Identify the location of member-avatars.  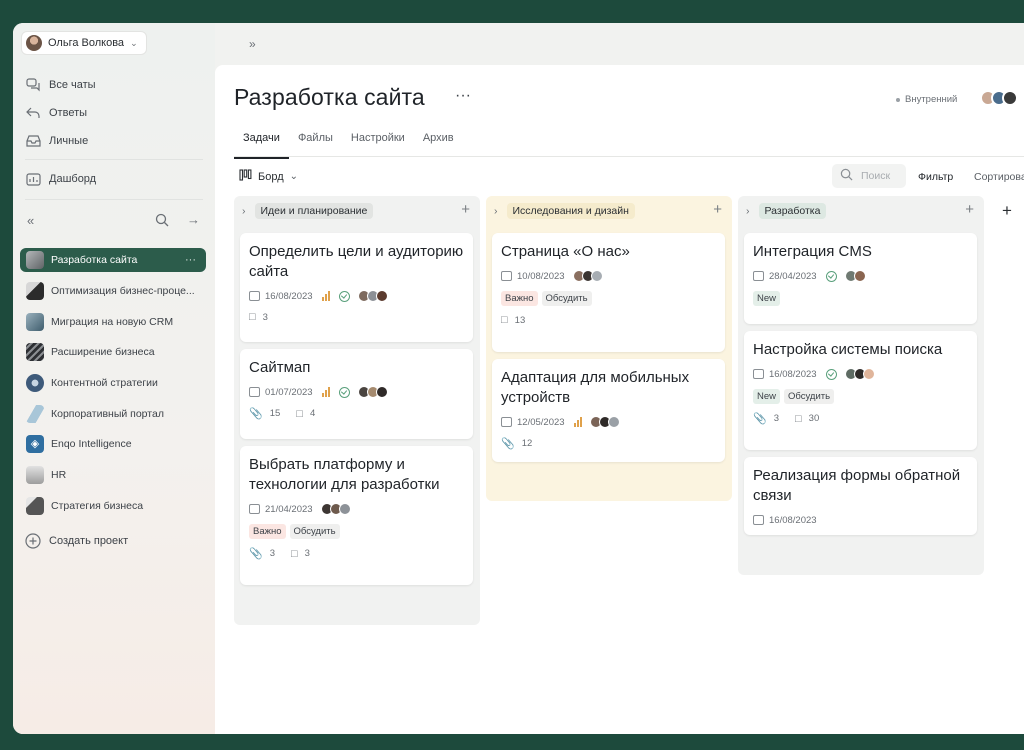
(999, 98).